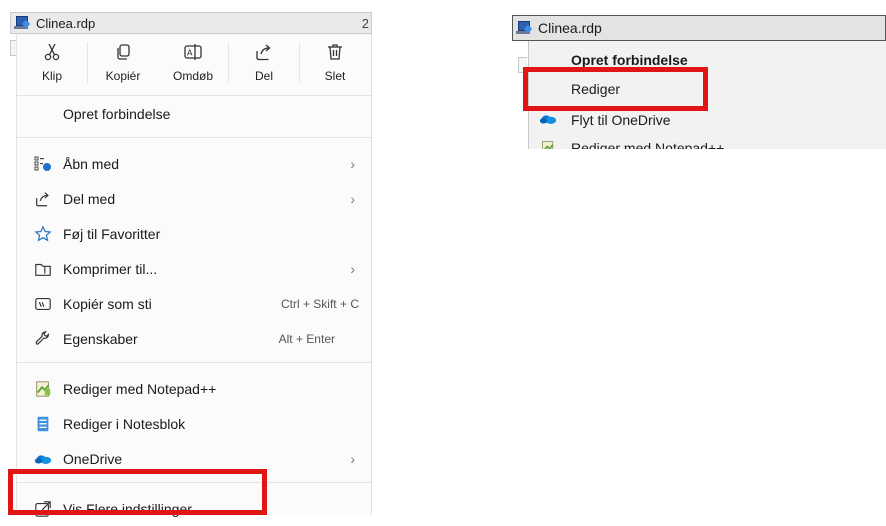 The height and width of the screenshot is (526, 886). What do you see at coordinates (100, 338) in the screenshot?
I see `menu-item-properties-label: Egenskaber` at bounding box center [100, 338].